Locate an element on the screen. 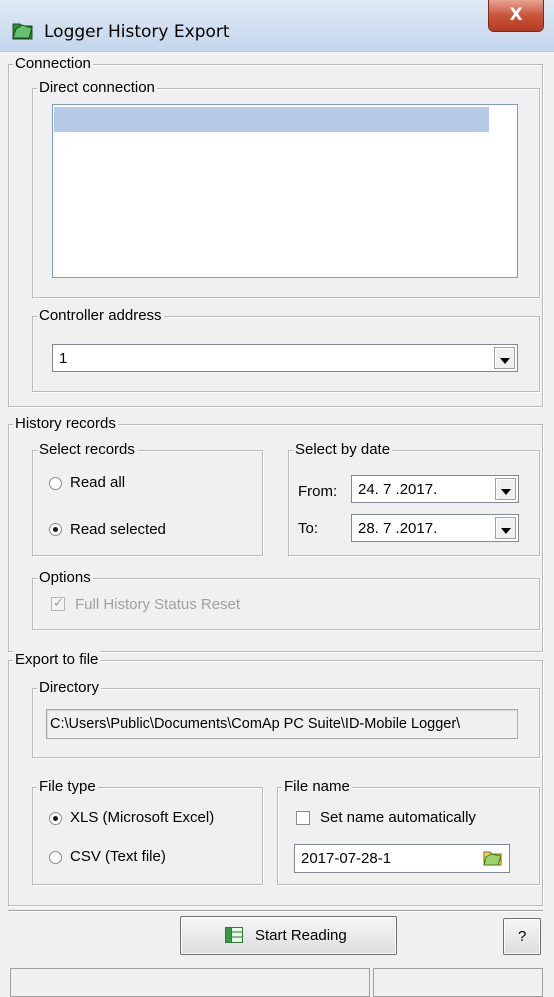 The height and width of the screenshot is (997, 554). options-label: Options is located at coordinates (65, 578).